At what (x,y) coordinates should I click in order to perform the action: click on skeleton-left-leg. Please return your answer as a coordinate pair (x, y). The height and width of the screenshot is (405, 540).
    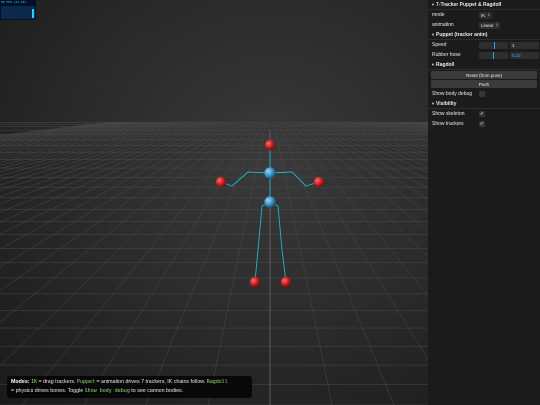
    Looking at the image, I should click on (262, 242).